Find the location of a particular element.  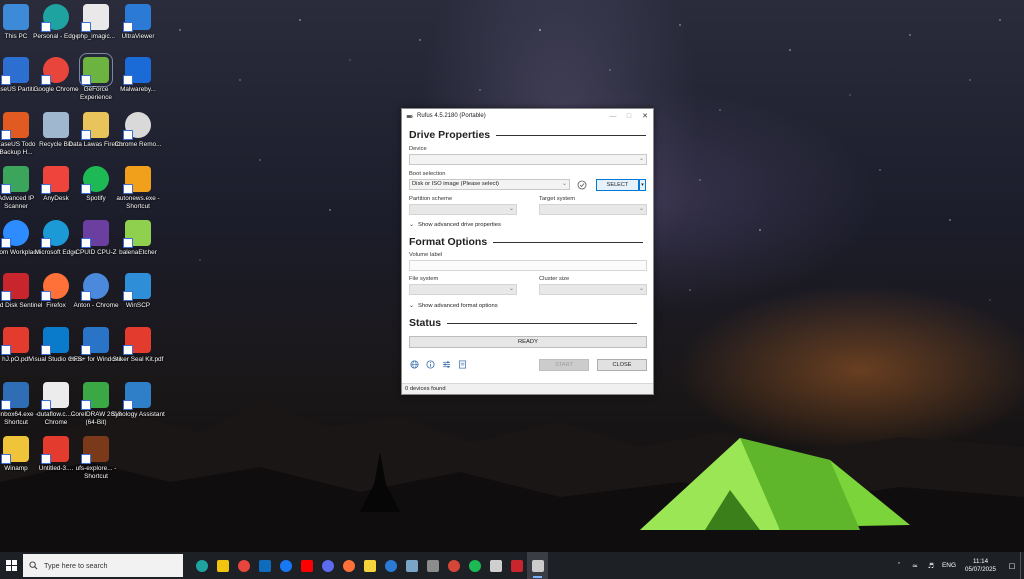

desktop-icon: Stiker Seal Kit.pdf is located at coordinates (138, 345).